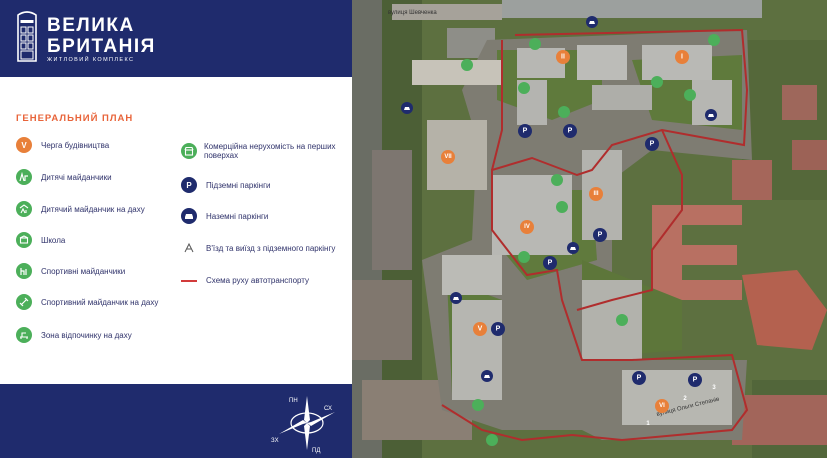  I want to click on car-icon, so click(189, 216).